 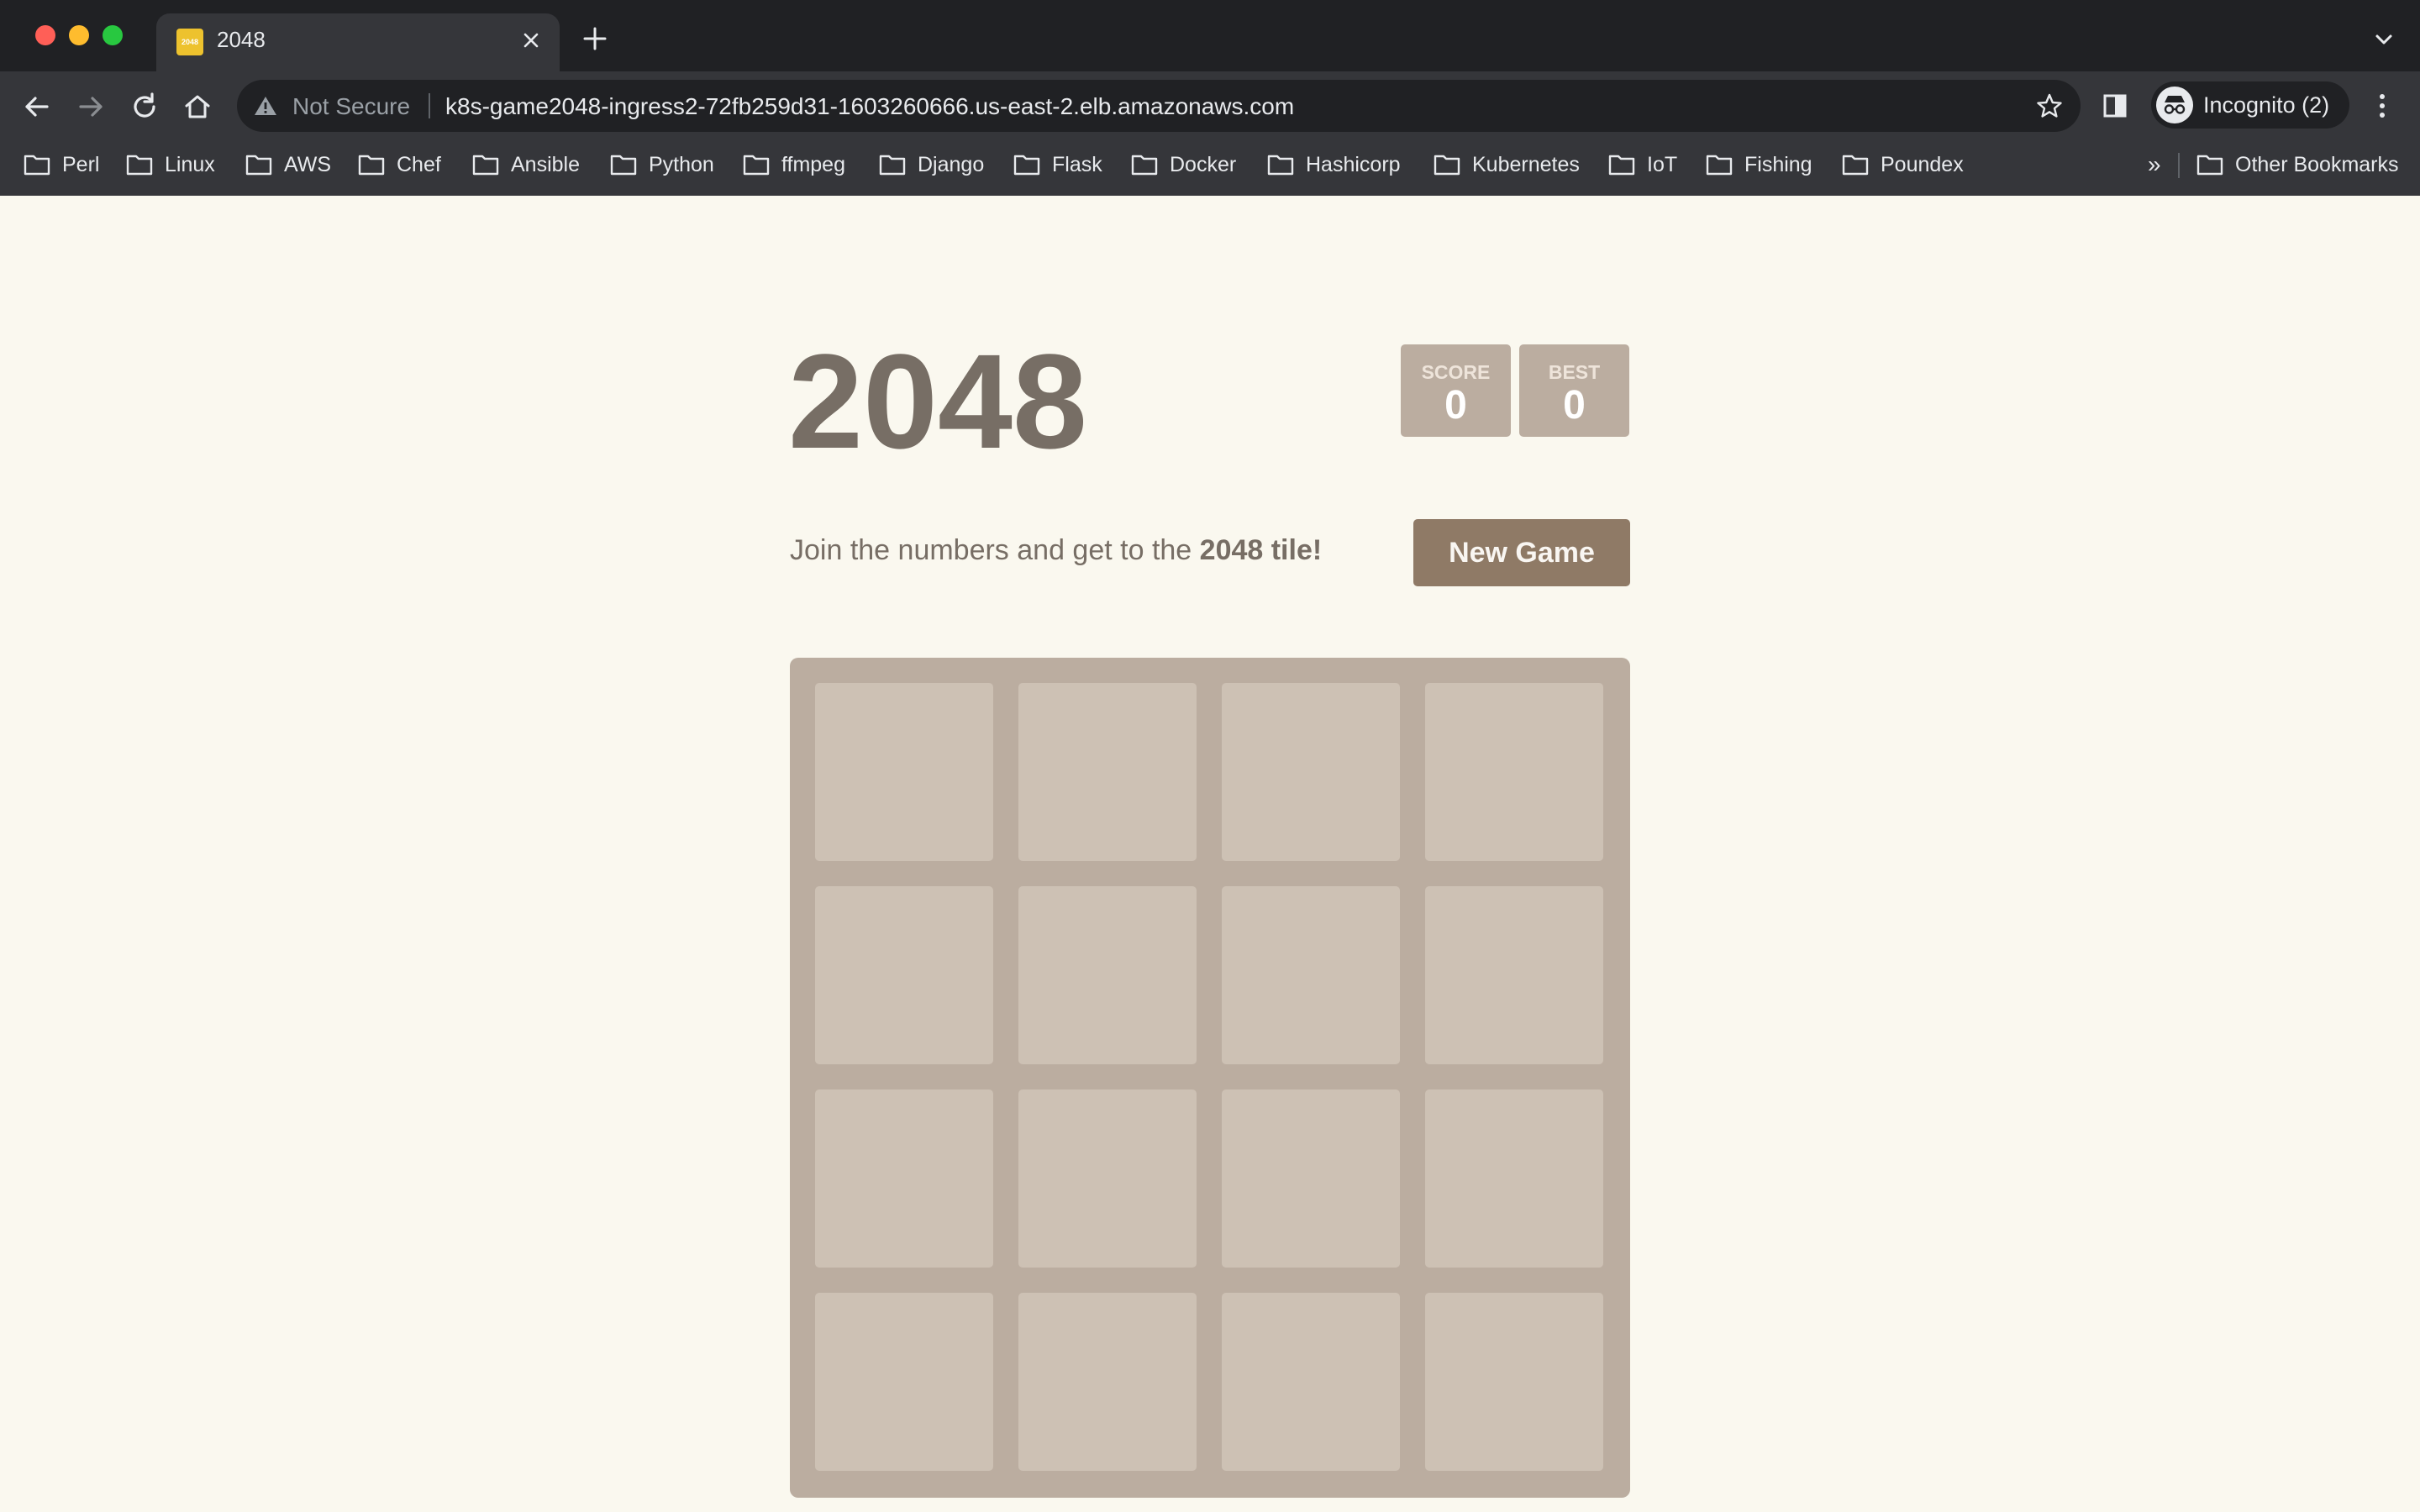 I want to click on star-icon, so click(x=2049, y=106).